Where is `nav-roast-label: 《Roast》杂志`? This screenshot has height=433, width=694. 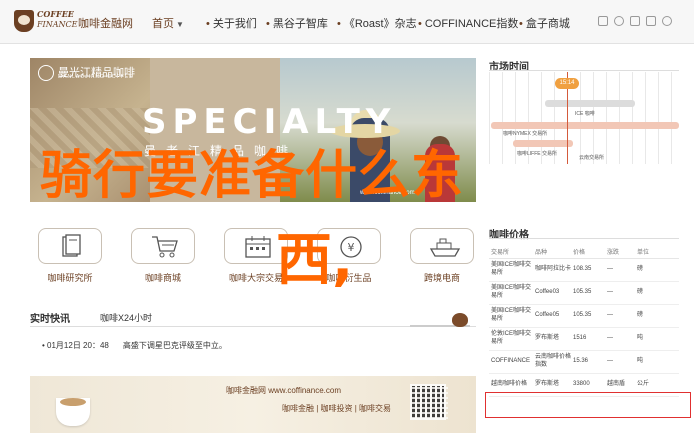 nav-roast-label: 《Roast》杂志 is located at coordinates (380, 24).